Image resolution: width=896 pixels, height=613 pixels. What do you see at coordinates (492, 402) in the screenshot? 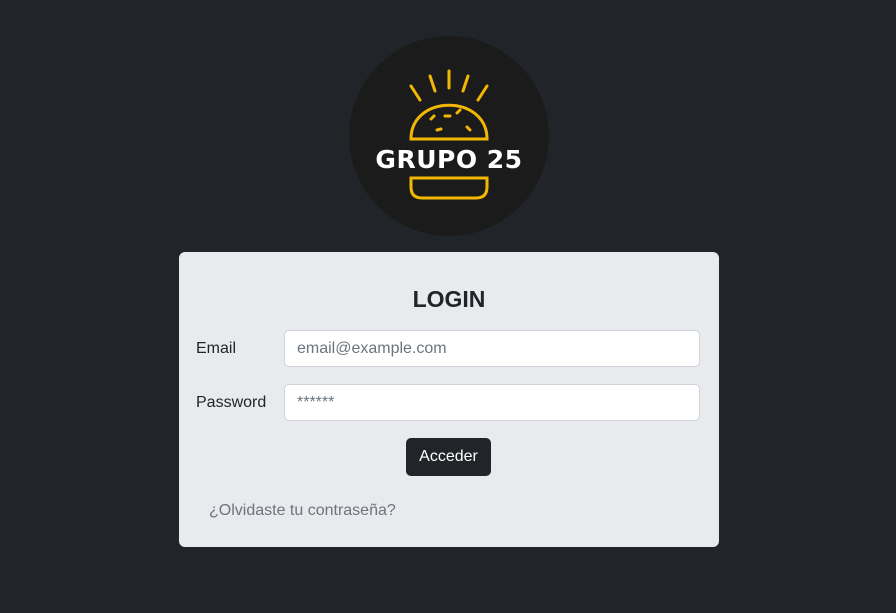
I see `password-input` at bounding box center [492, 402].